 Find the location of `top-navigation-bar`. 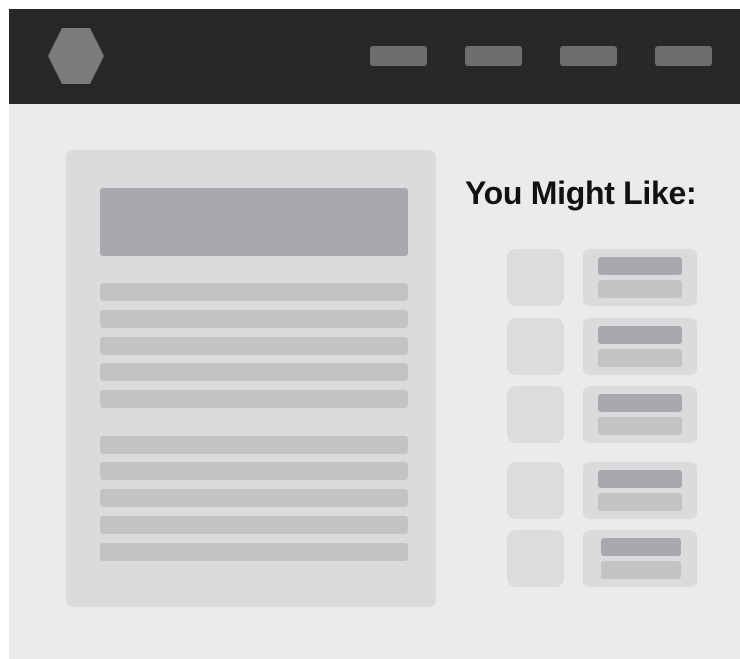

top-navigation-bar is located at coordinates (374, 56).